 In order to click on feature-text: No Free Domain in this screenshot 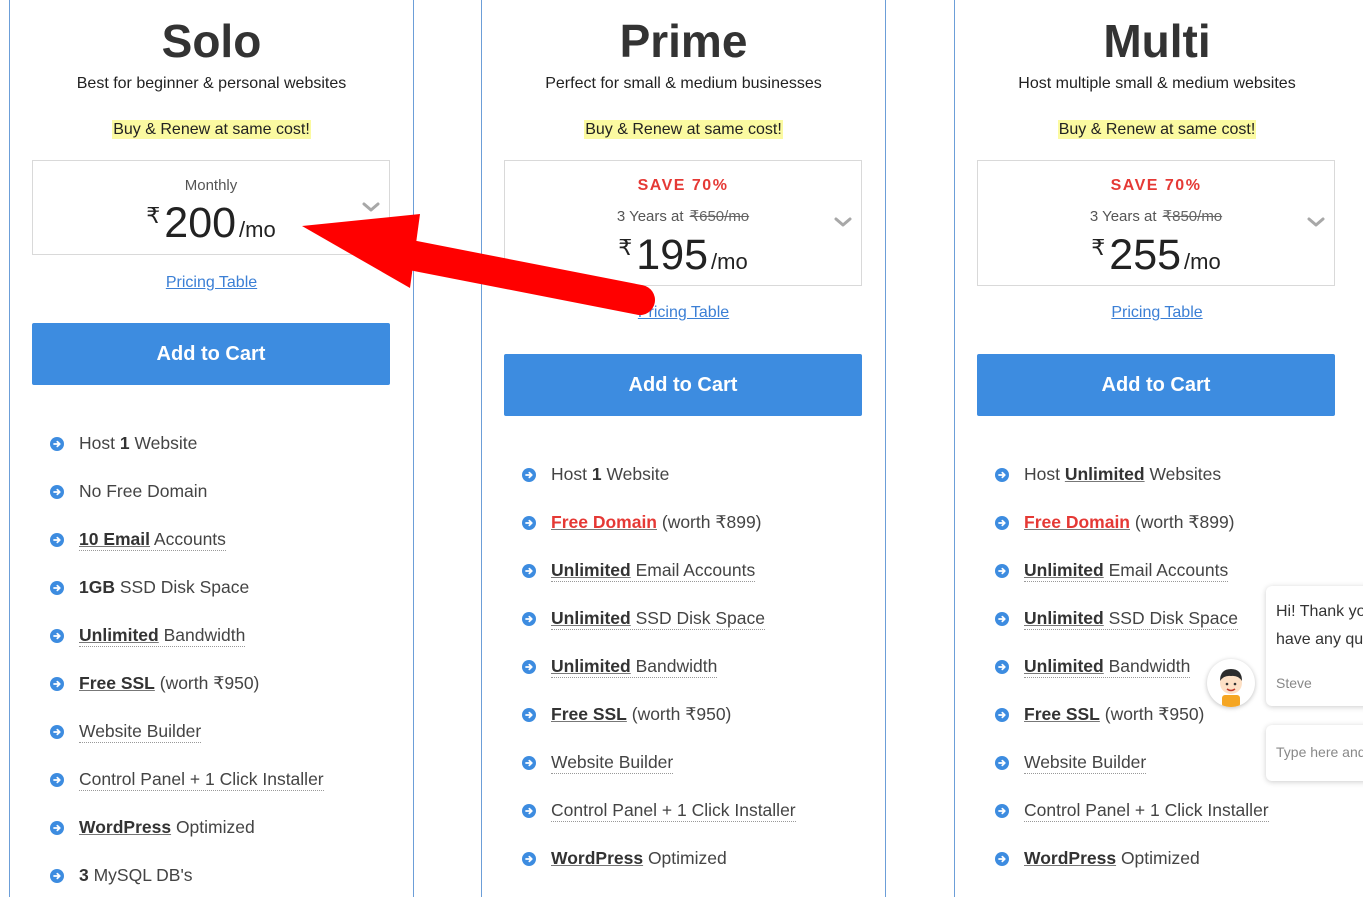, I will do `click(143, 491)`.